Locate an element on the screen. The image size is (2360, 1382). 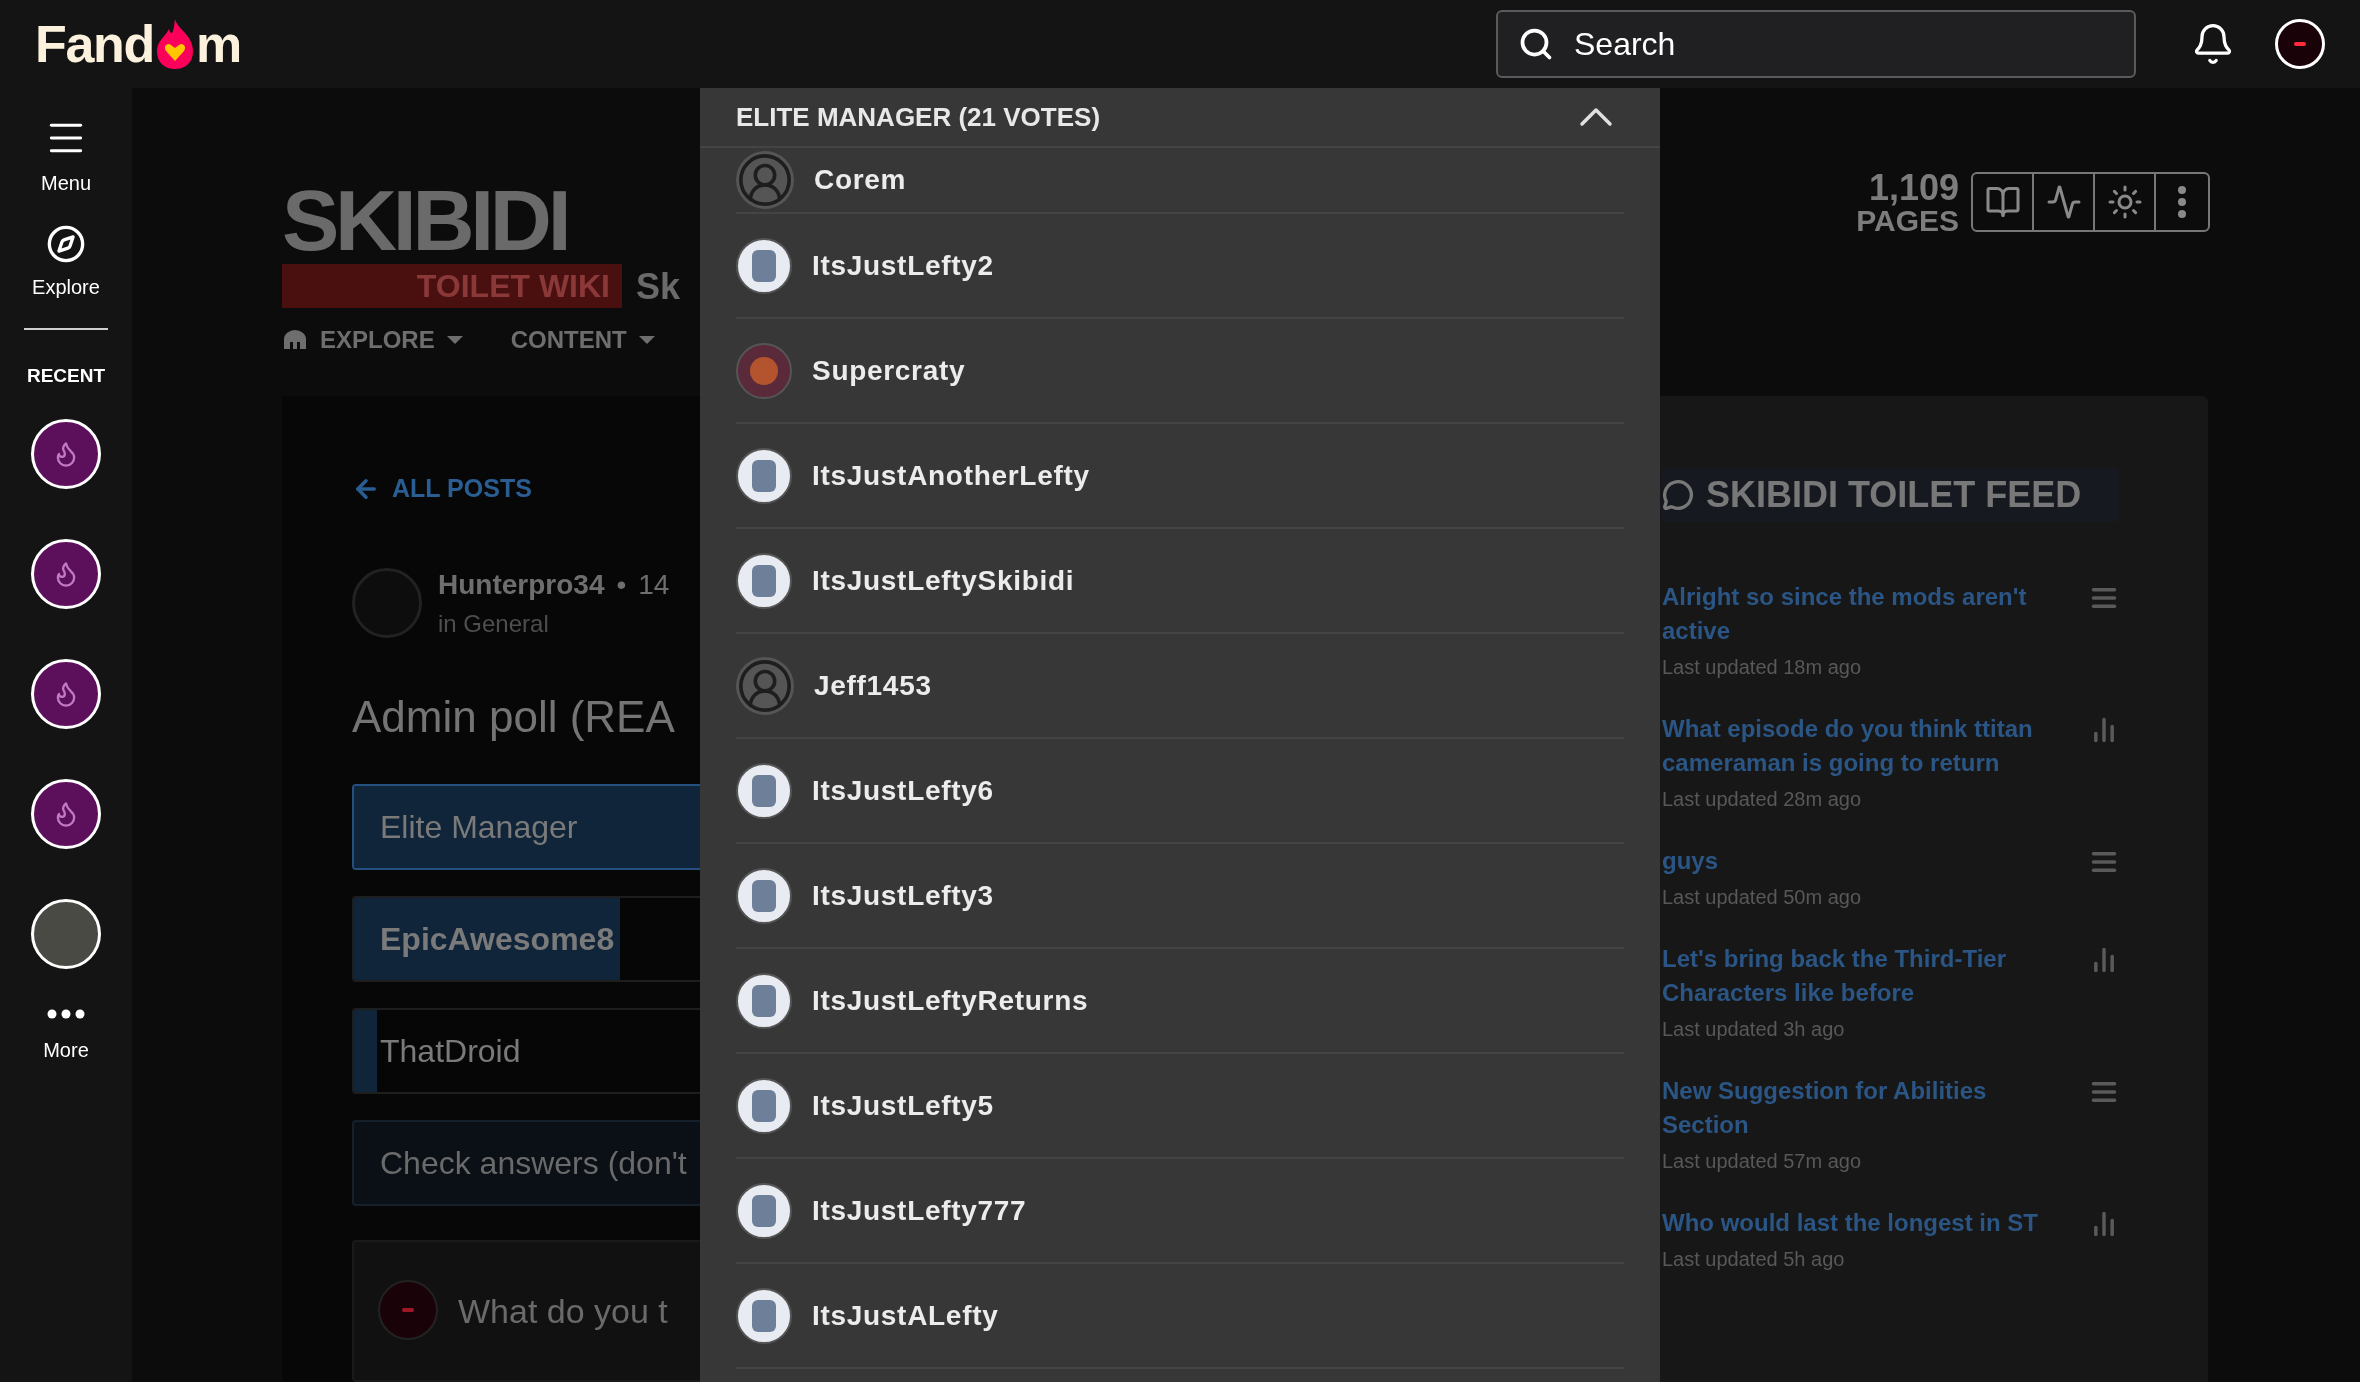
page-count: 1,109 PAGES is located at coordinates (1907, 203).